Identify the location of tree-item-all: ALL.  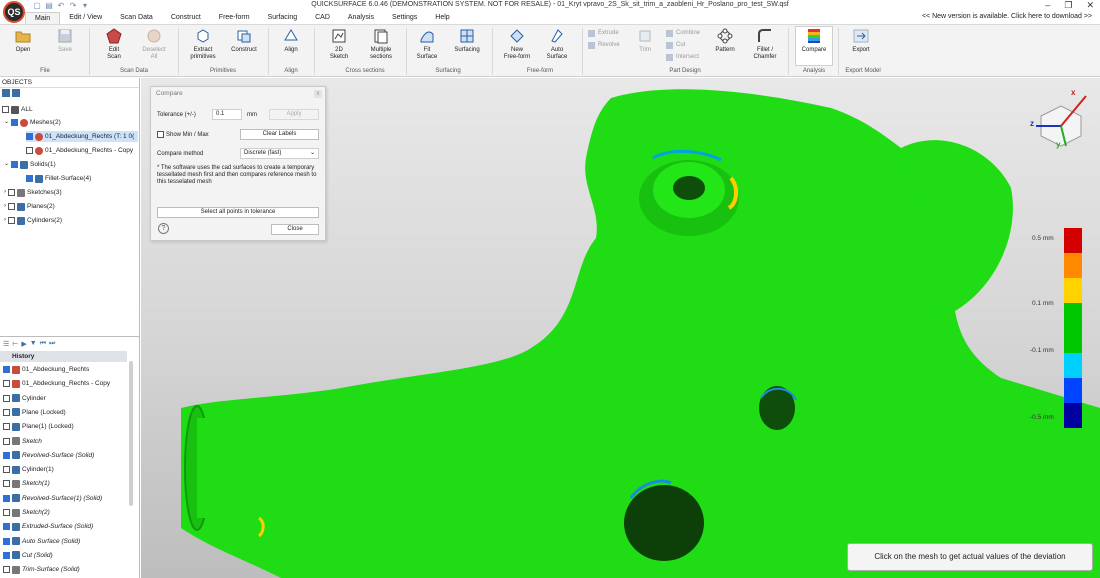
(17, 109).